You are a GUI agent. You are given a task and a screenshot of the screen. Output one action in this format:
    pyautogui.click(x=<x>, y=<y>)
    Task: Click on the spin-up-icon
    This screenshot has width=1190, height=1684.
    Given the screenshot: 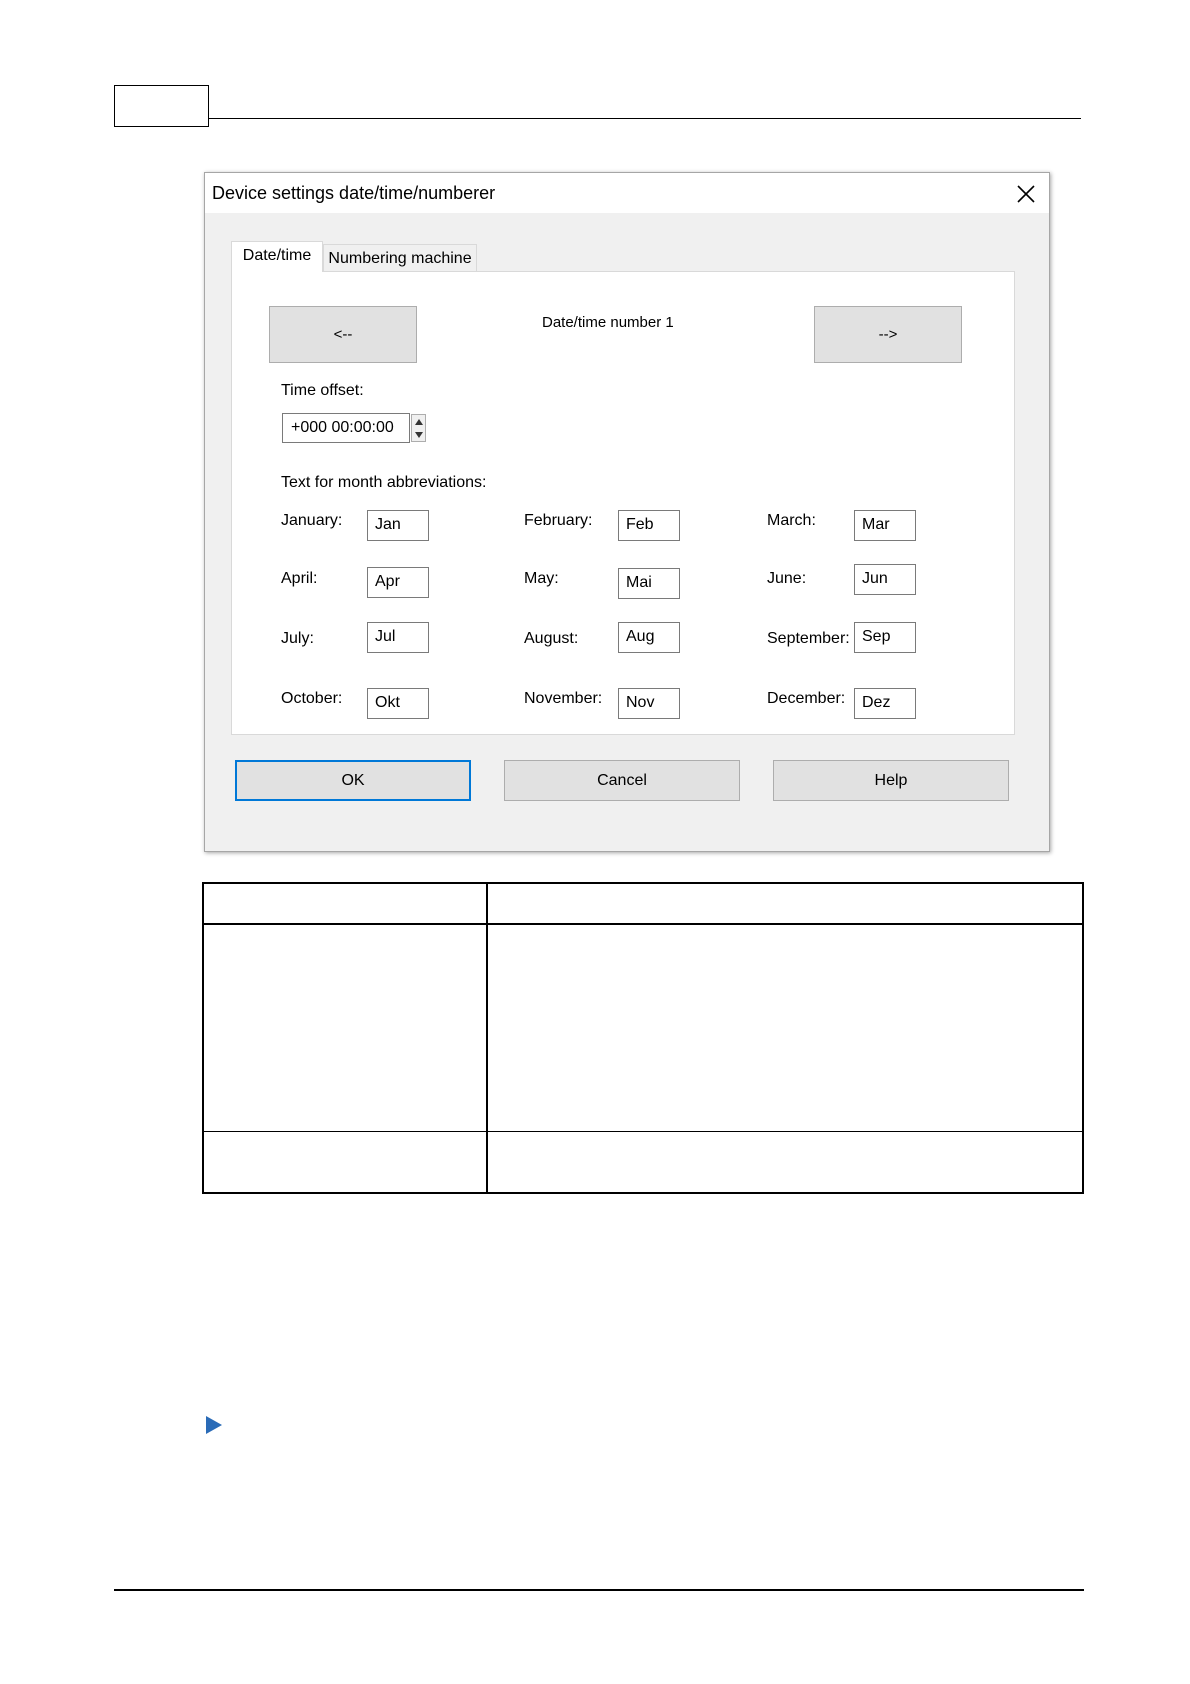 What is the action you would take?
    pyautogui.click(x=418, y=421)
    